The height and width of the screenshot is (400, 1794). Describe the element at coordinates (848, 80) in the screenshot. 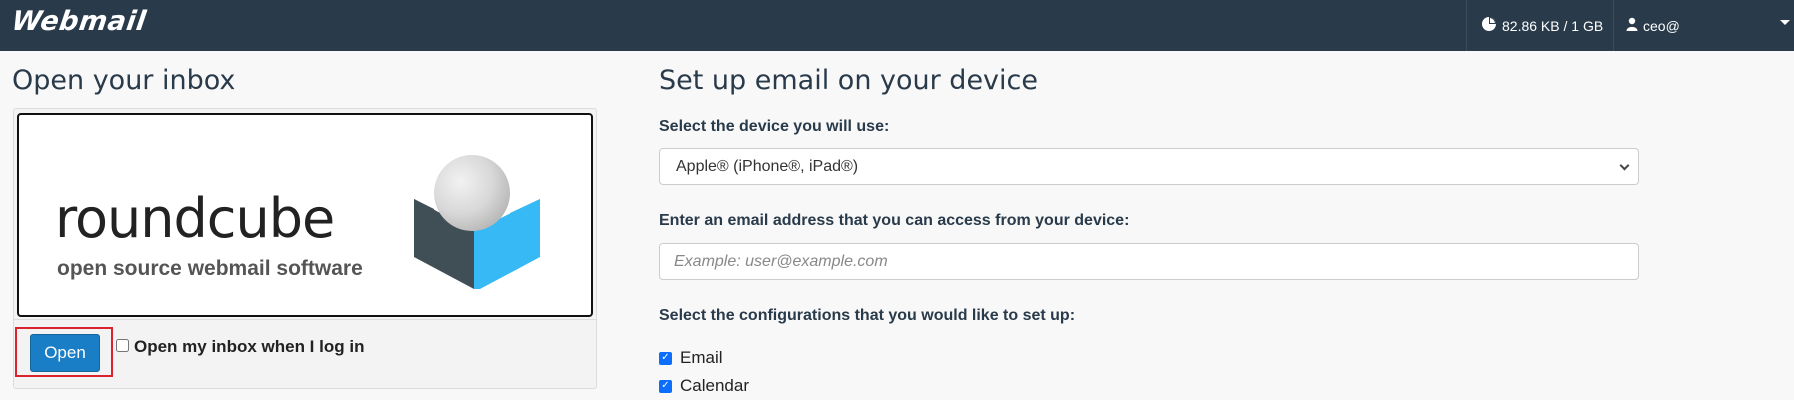

I see `setup-email-heading: Set up email on your device` at that location.